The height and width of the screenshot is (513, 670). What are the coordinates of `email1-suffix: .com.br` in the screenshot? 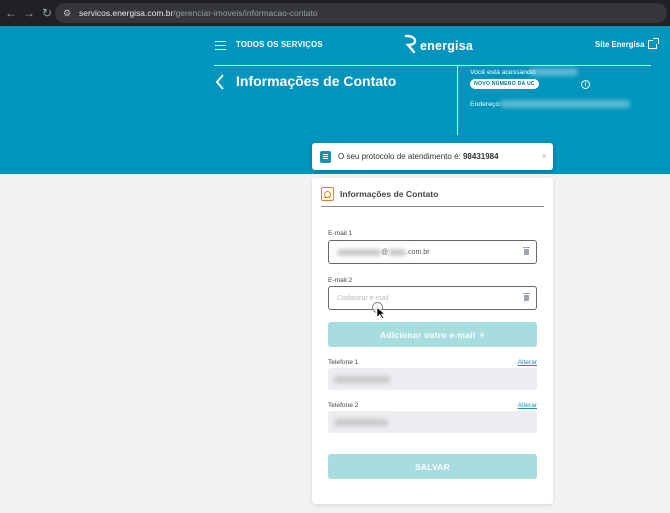 It's located at (418, 252).